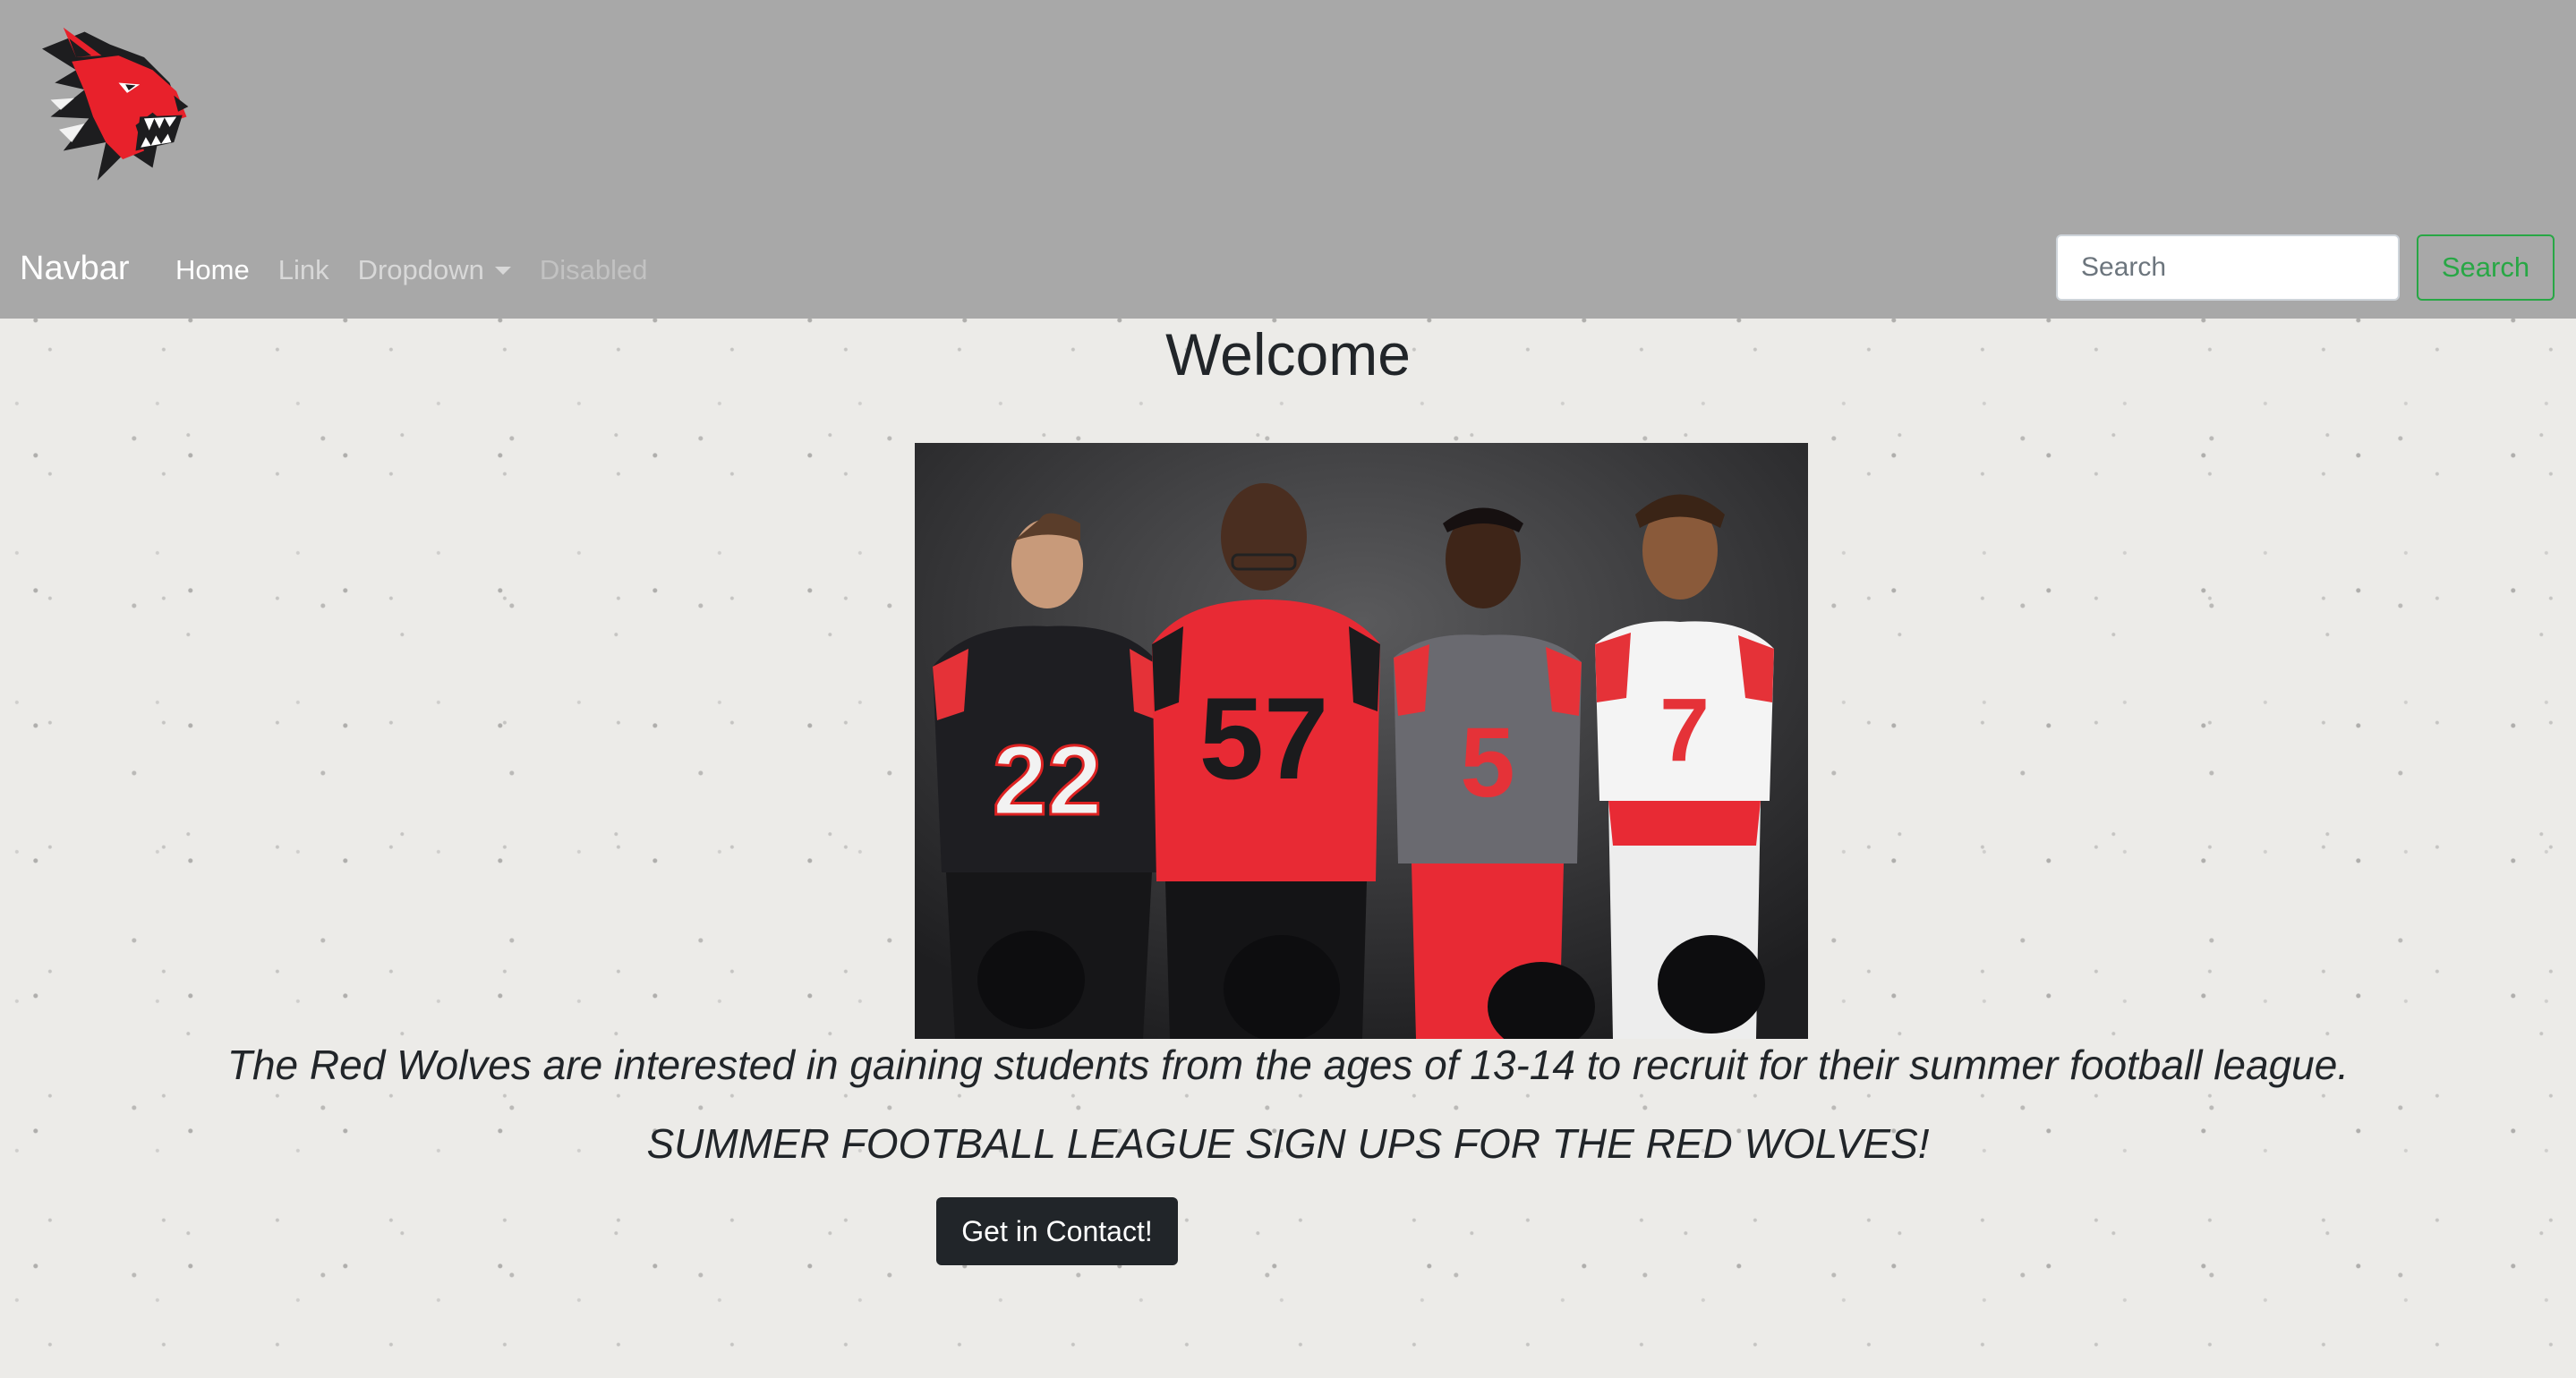 The width and height of the screenshot is (2576, 1378). What do you see at coordinates (502, 270) in the screenshot?
I see `caret-down-icon` at bounding box center [502, 270].